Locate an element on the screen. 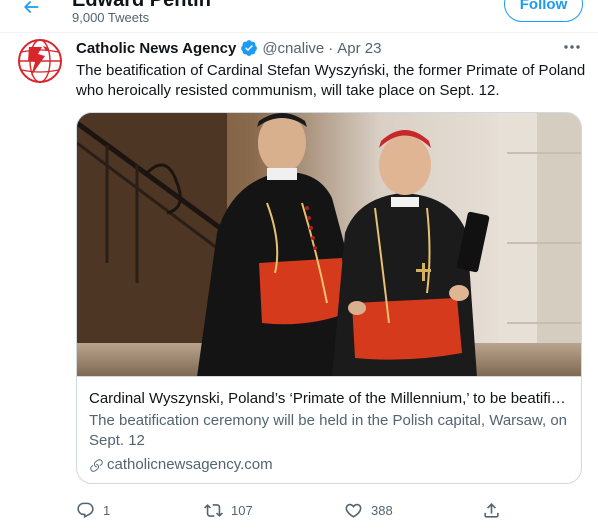 The image size is (598, 530). back-button is located at coordinates (31, 11).